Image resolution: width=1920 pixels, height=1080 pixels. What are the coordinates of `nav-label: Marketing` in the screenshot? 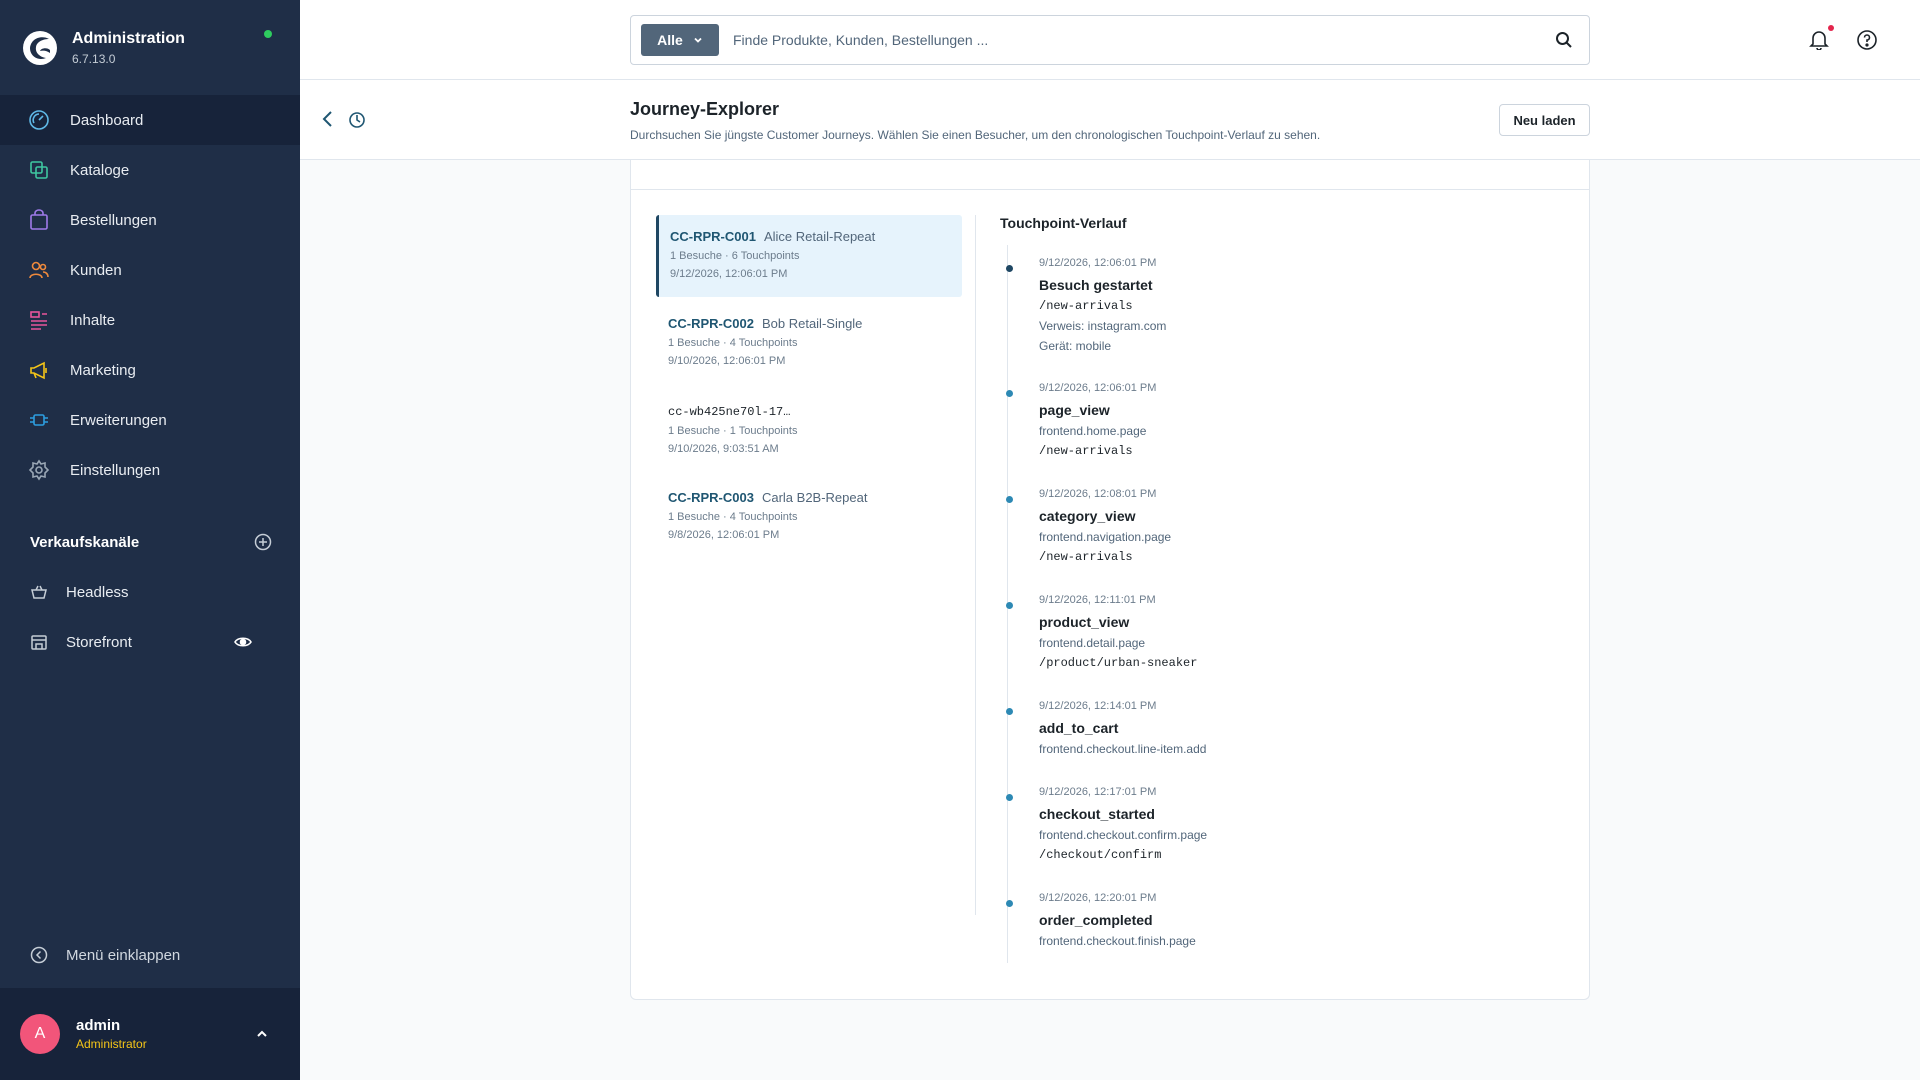 It's located at (103, 370).